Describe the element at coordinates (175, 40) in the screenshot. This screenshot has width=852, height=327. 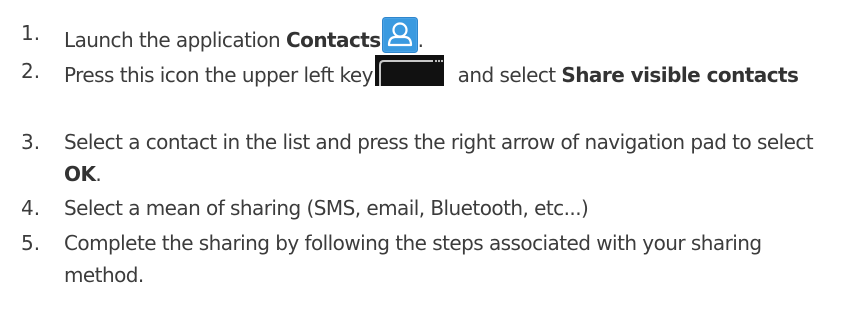
I see `step-text-plain: Launch the application` at that location.